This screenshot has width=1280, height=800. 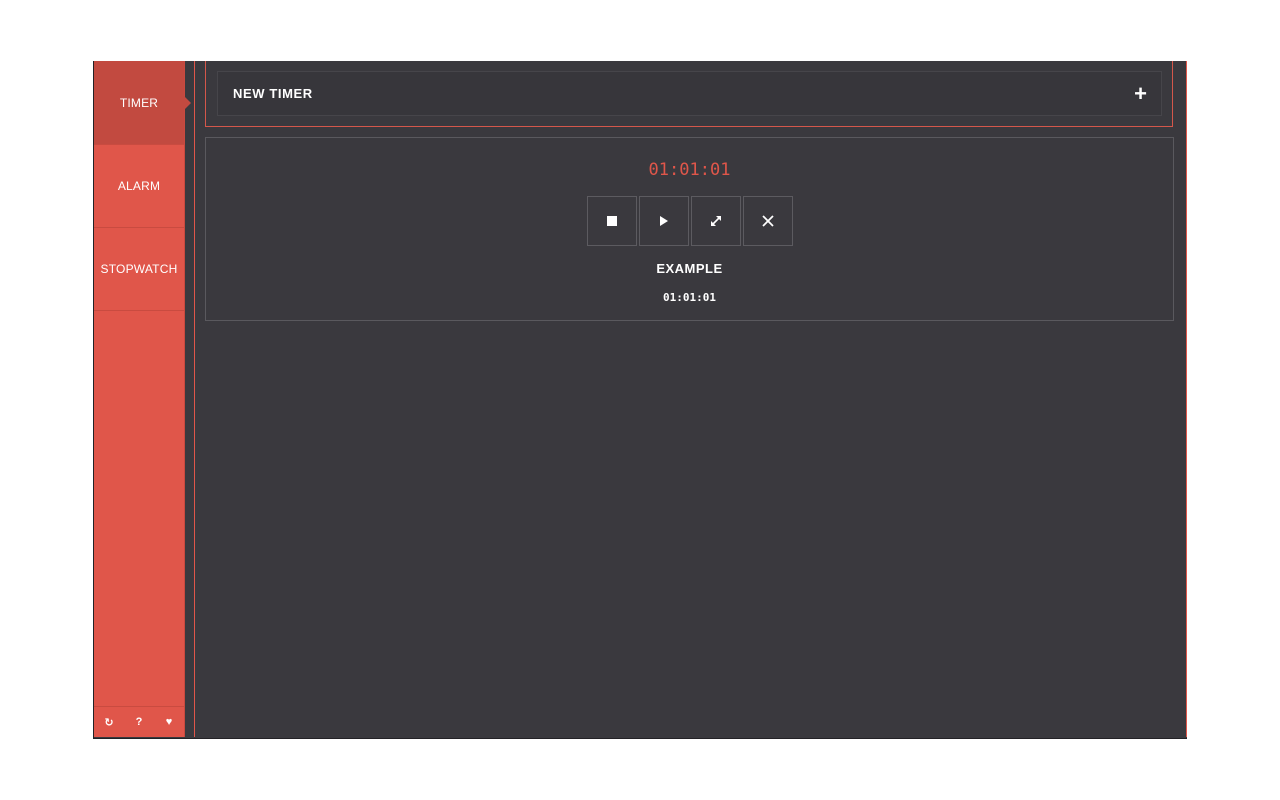 I want to click on sidebar-item-alarm: ALARM, so click(x=139, y=186).